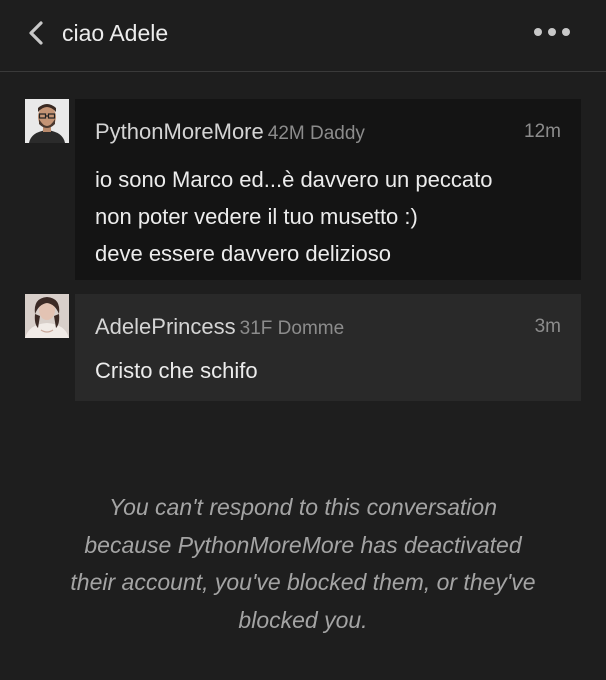  Describe the element at coordinates (115, 33) in the screenshot. I see `conversation-title: ciao Adele` at that location.